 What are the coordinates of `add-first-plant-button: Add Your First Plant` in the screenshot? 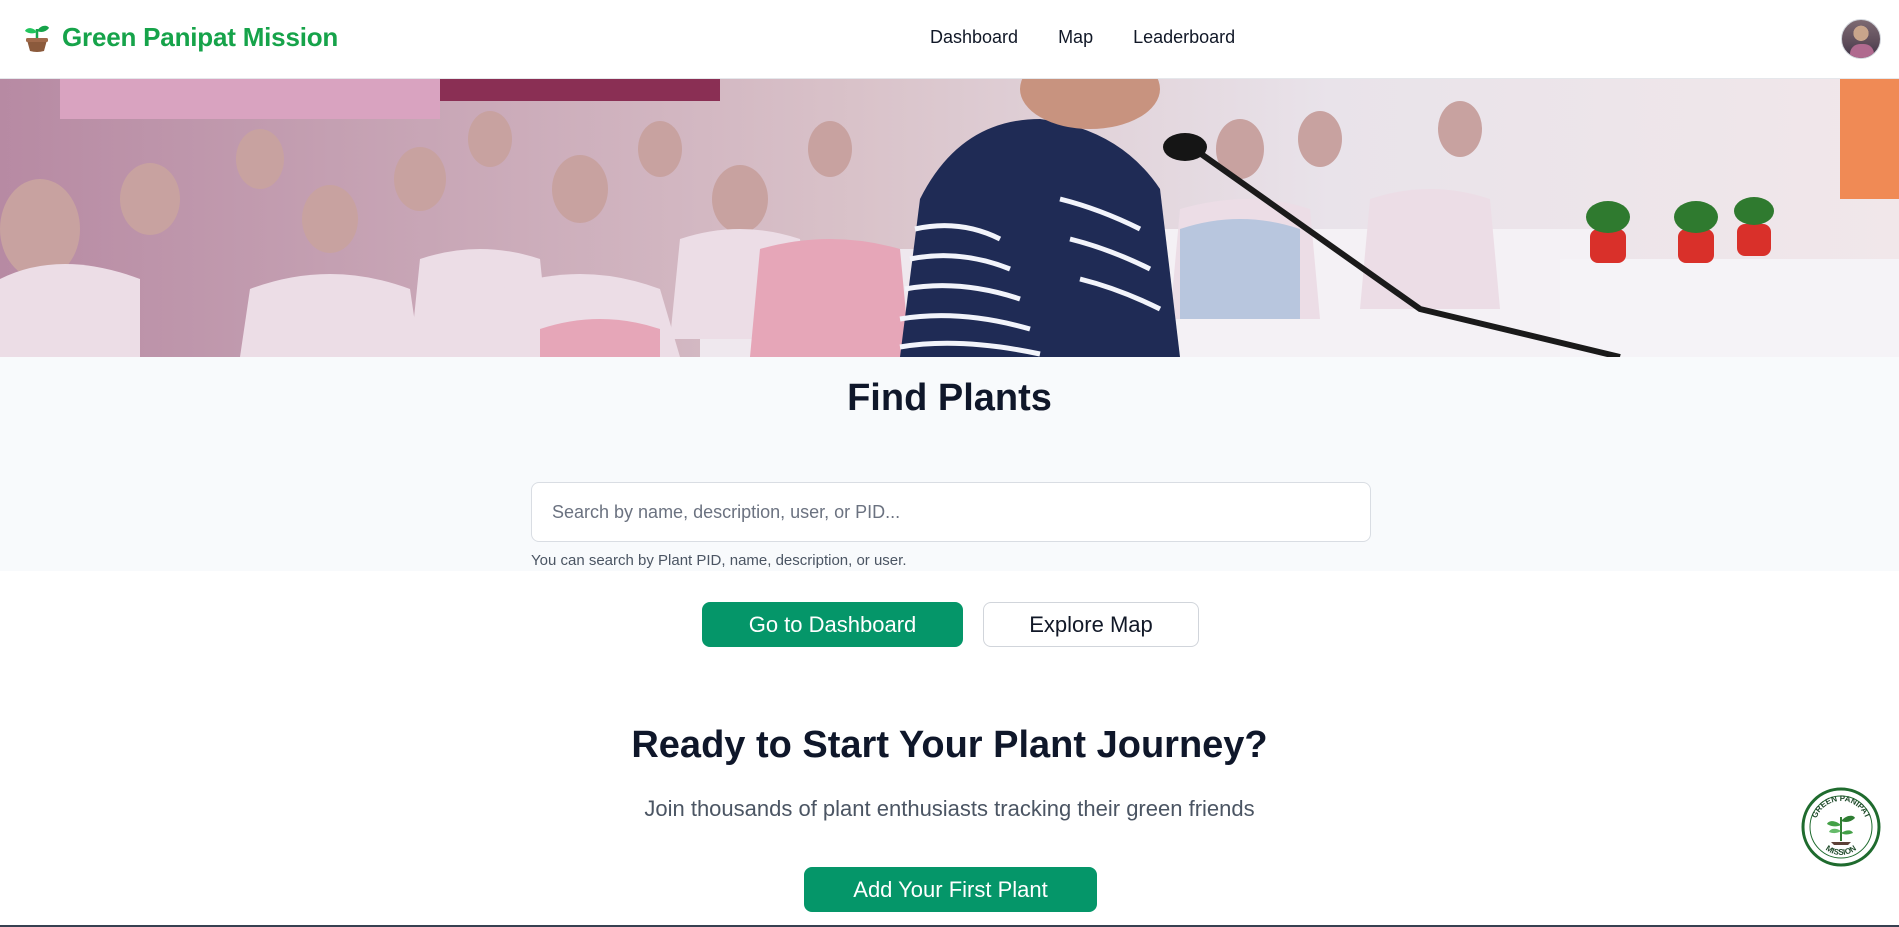 It's located at (950, 889).